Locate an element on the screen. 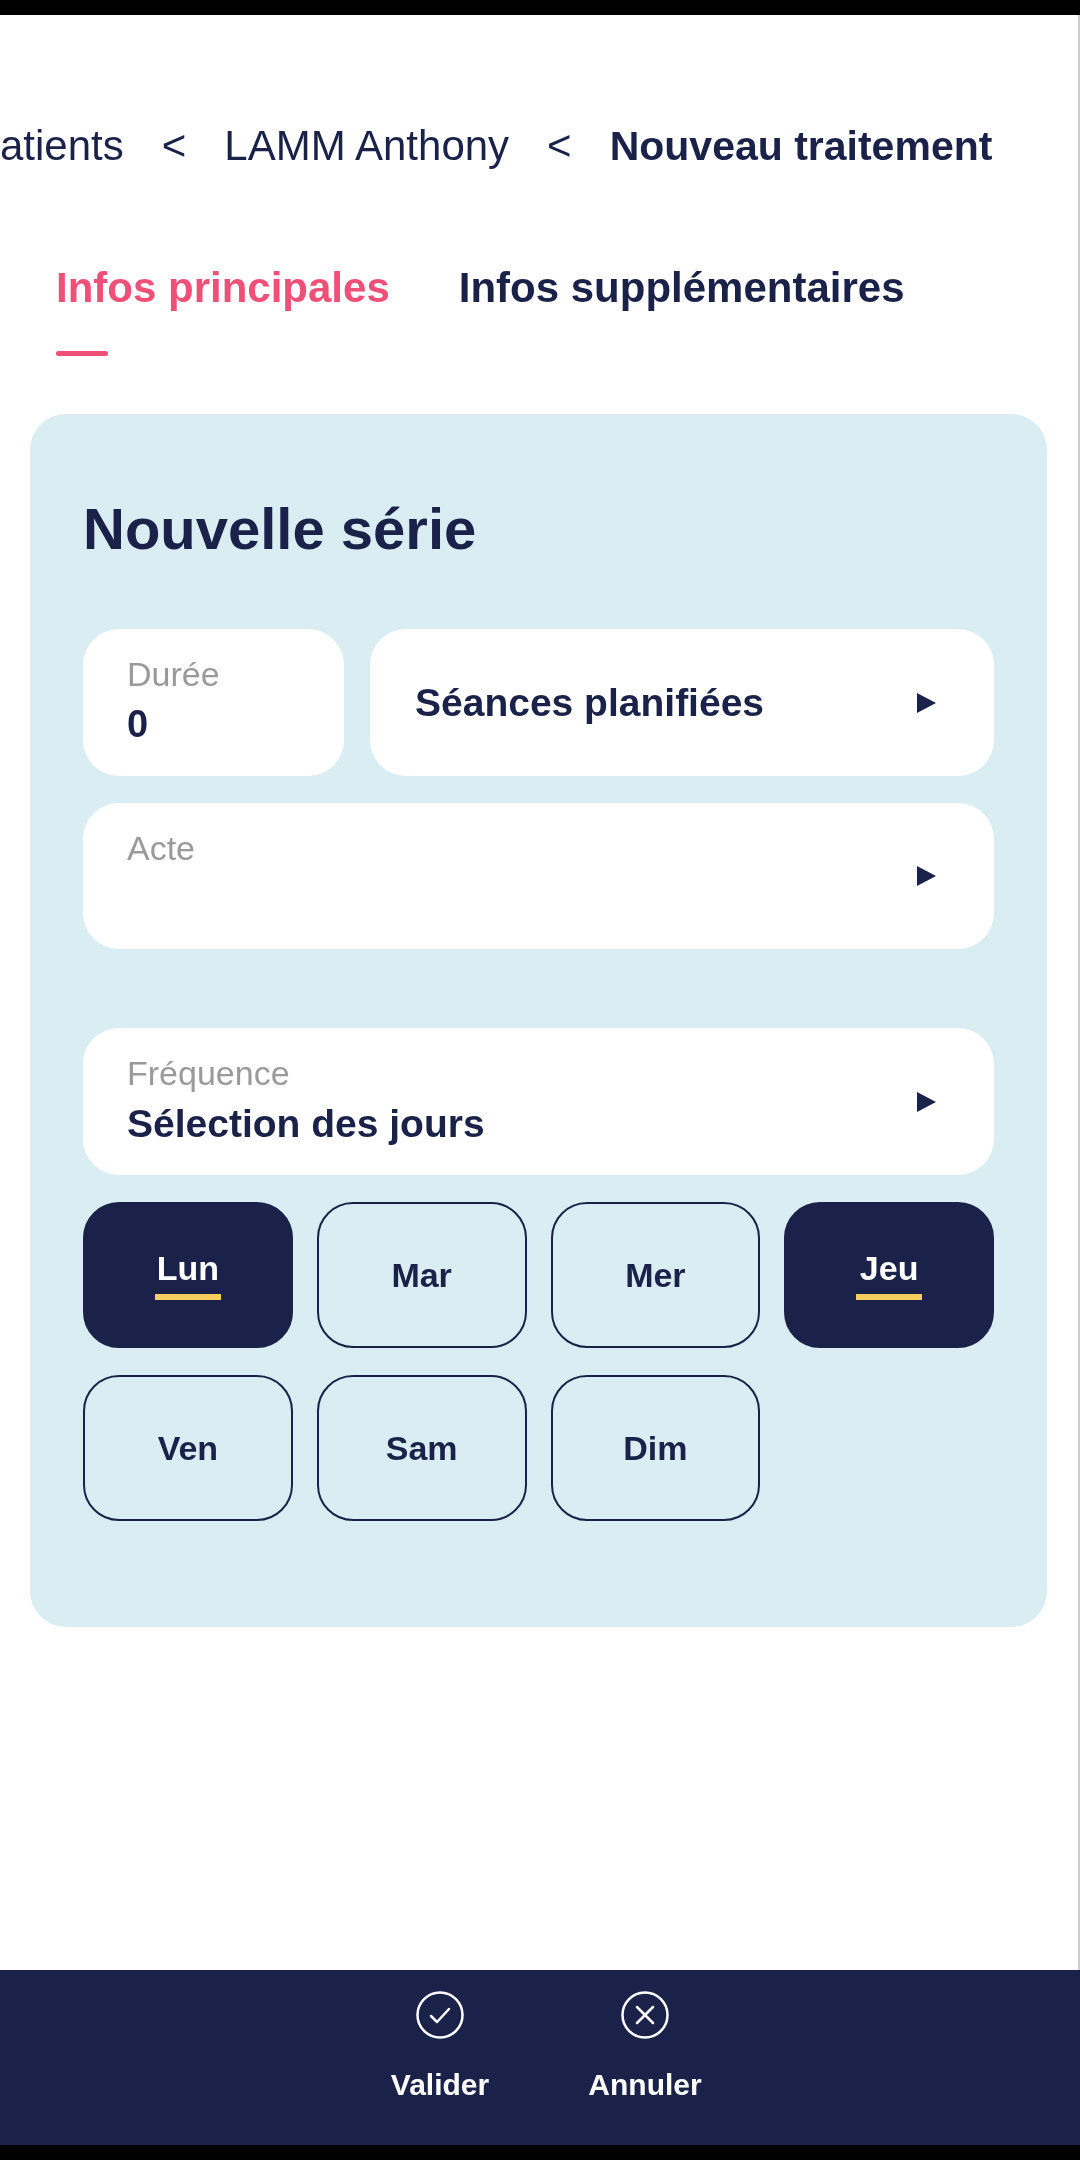 Image resolution: width=1080 pixels, height=2160 pixels. day-toggle: Jeu is located at coordinates (889, 1275).